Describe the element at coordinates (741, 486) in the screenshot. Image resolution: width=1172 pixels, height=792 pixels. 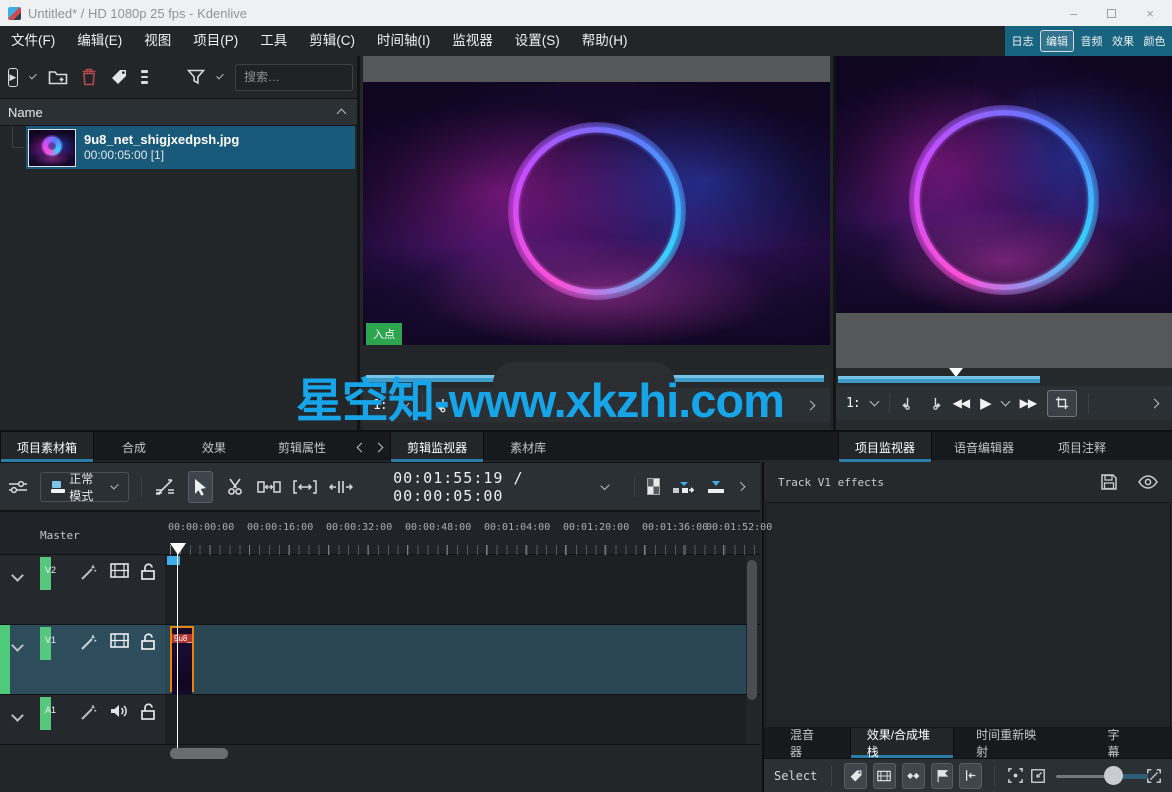
I see `toolbar-overflow-chevron-icon` at that location.